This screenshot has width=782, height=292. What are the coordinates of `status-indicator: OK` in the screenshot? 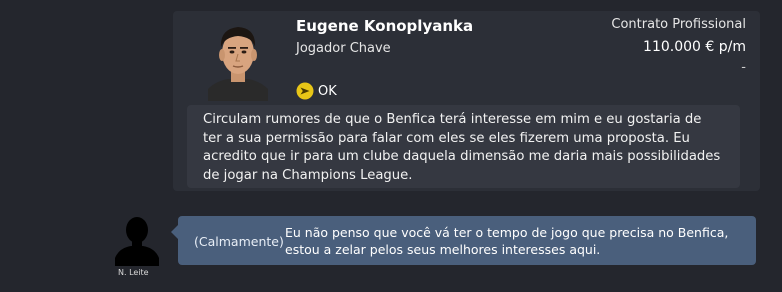 It's located at (316, 91).